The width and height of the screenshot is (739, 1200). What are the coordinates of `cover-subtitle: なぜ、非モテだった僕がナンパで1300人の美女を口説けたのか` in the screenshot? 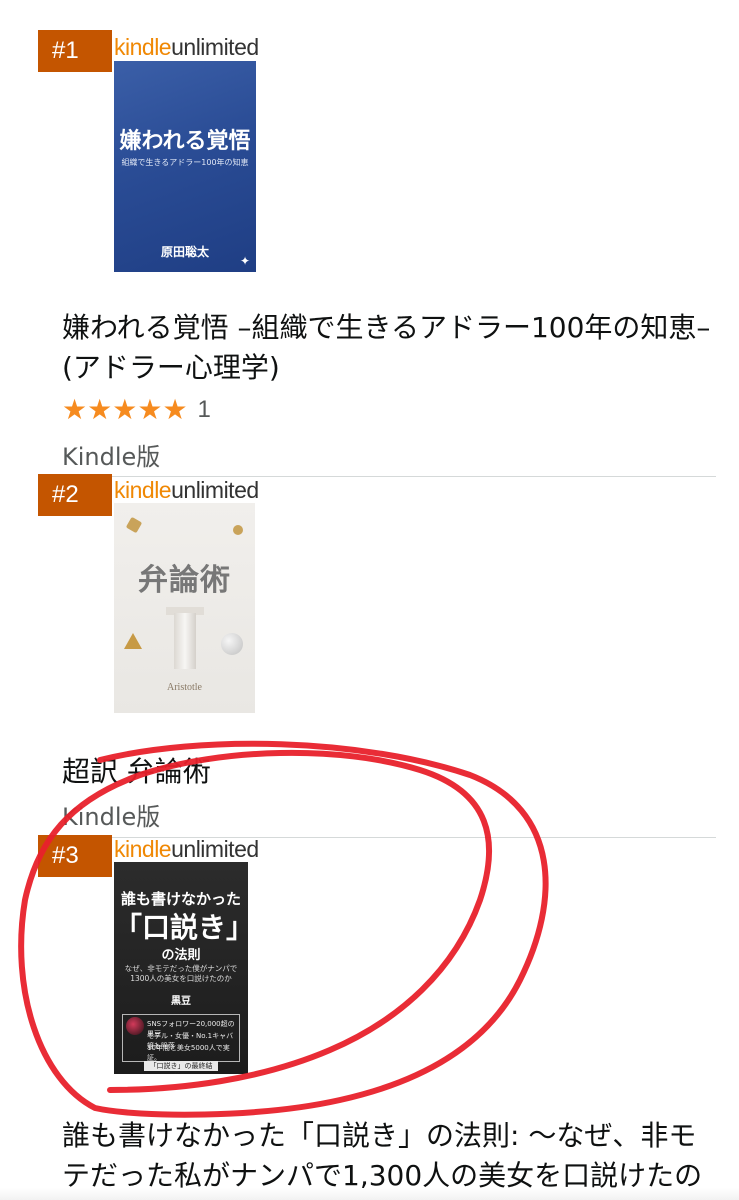 It's located at (181, 973).